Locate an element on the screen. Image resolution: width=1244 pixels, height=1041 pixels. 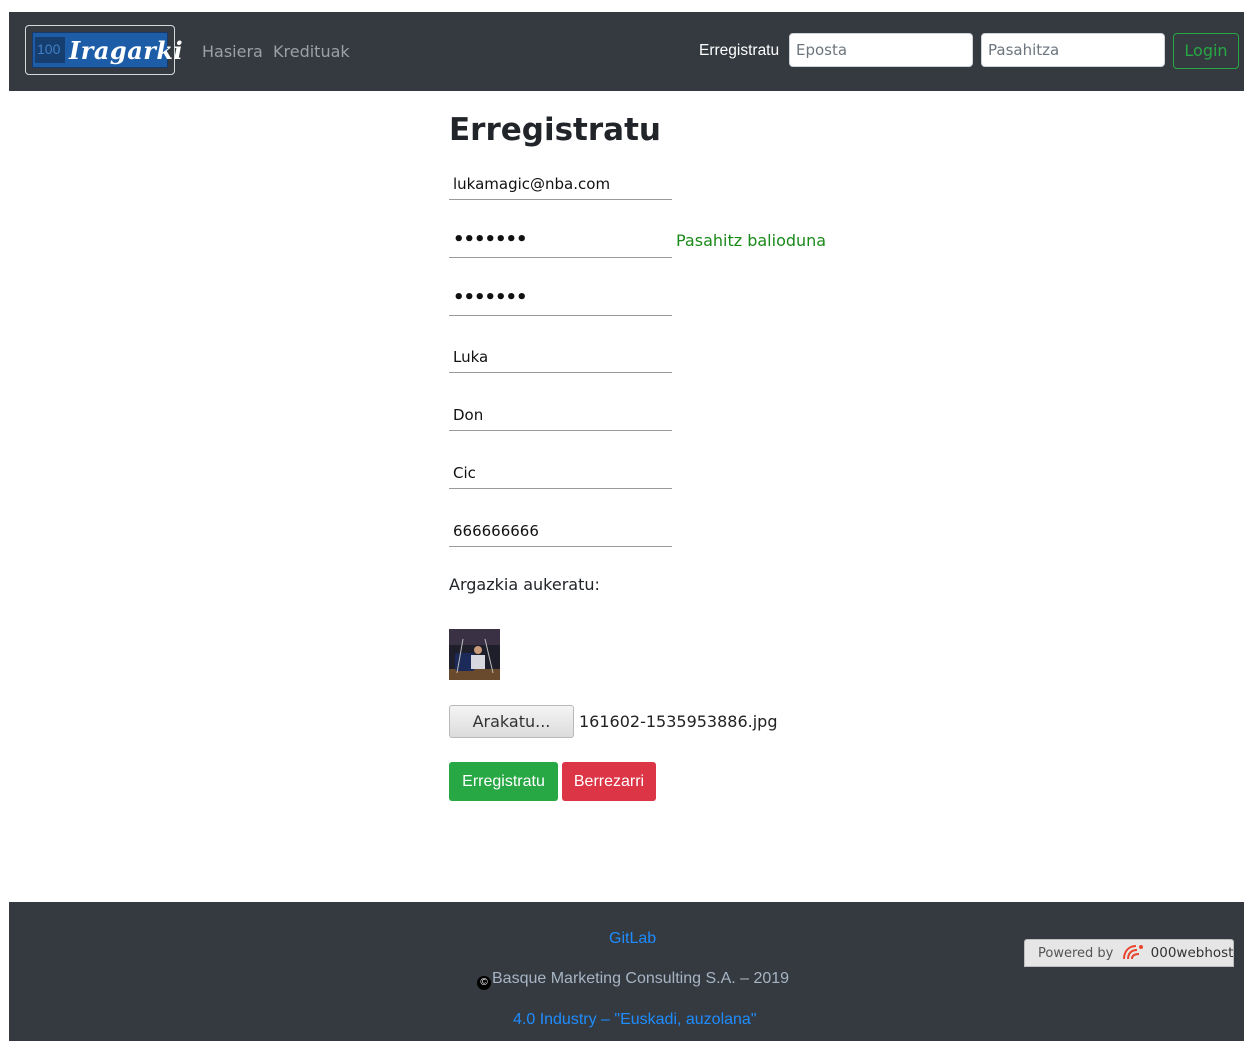
page-margin is located at coordinates (4, 520).